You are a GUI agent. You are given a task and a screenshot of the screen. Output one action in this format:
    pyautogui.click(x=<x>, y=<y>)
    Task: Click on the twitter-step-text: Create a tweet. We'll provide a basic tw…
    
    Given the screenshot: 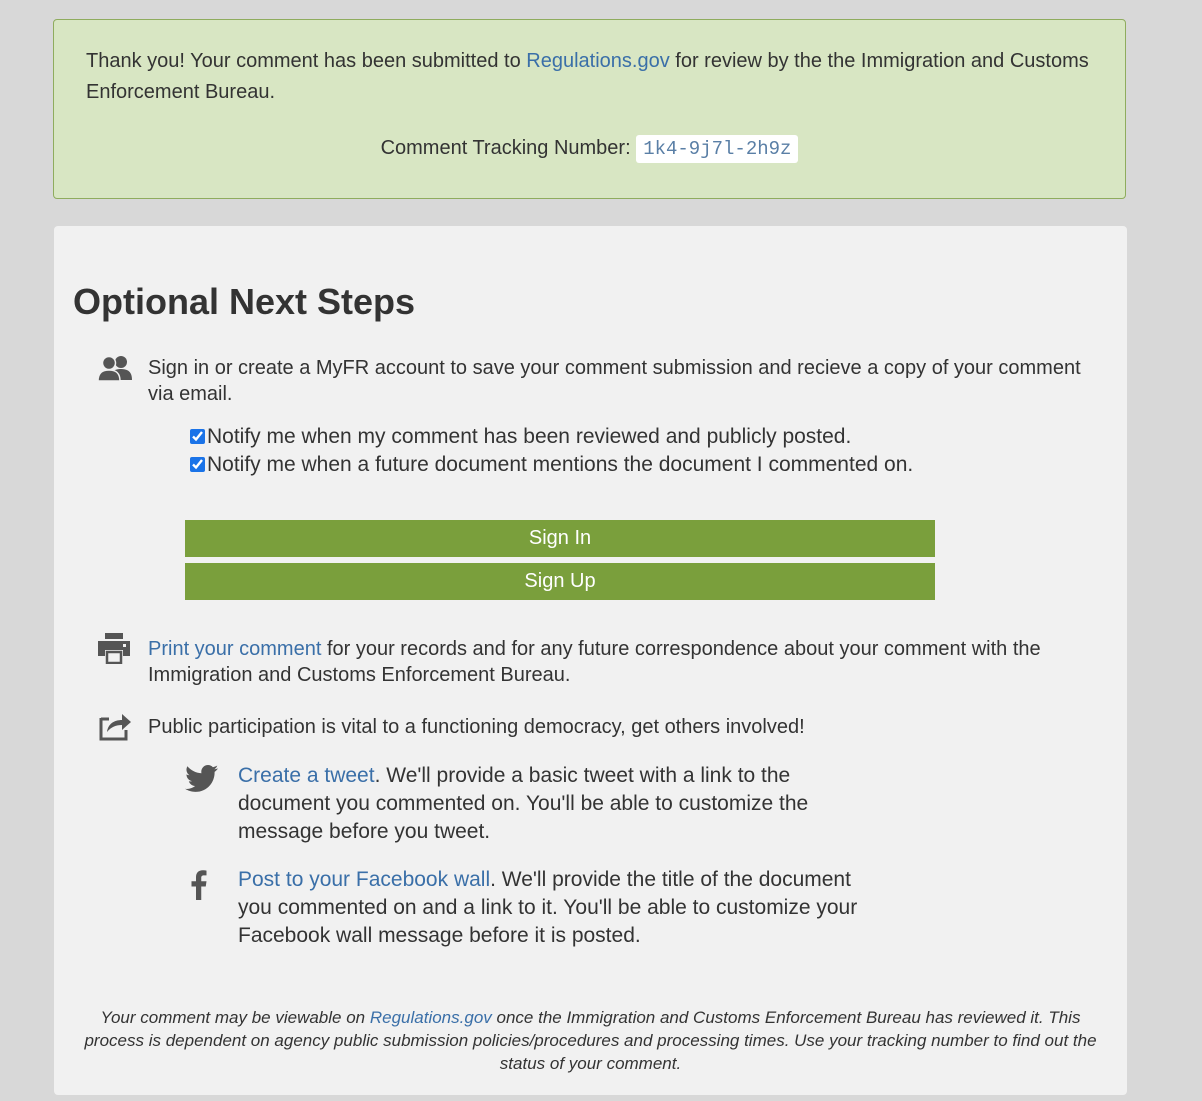 What is the action you would take?
    pyautogui.click(x=548, y=804)
    